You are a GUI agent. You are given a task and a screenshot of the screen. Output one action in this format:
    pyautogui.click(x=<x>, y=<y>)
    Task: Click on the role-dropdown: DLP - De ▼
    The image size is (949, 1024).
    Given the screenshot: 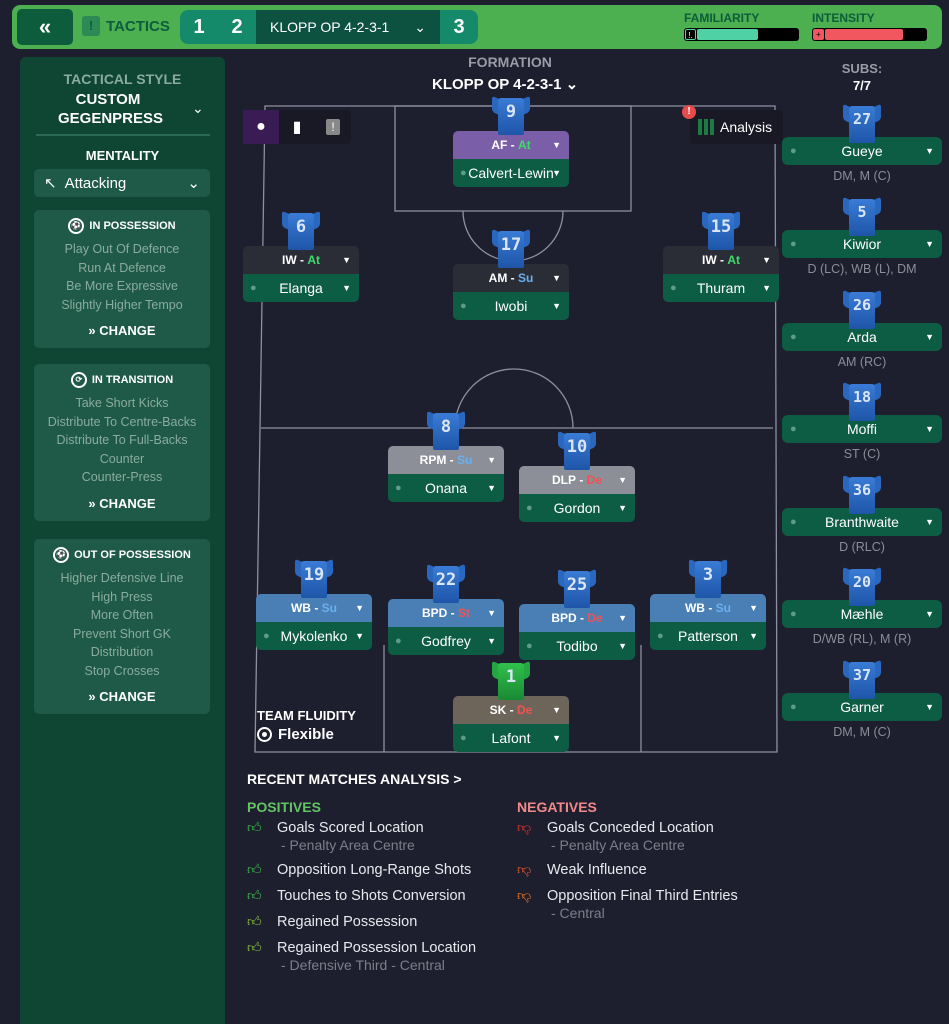 What is the action you would take?
    pyautogui.click(x=577, y=480)
    